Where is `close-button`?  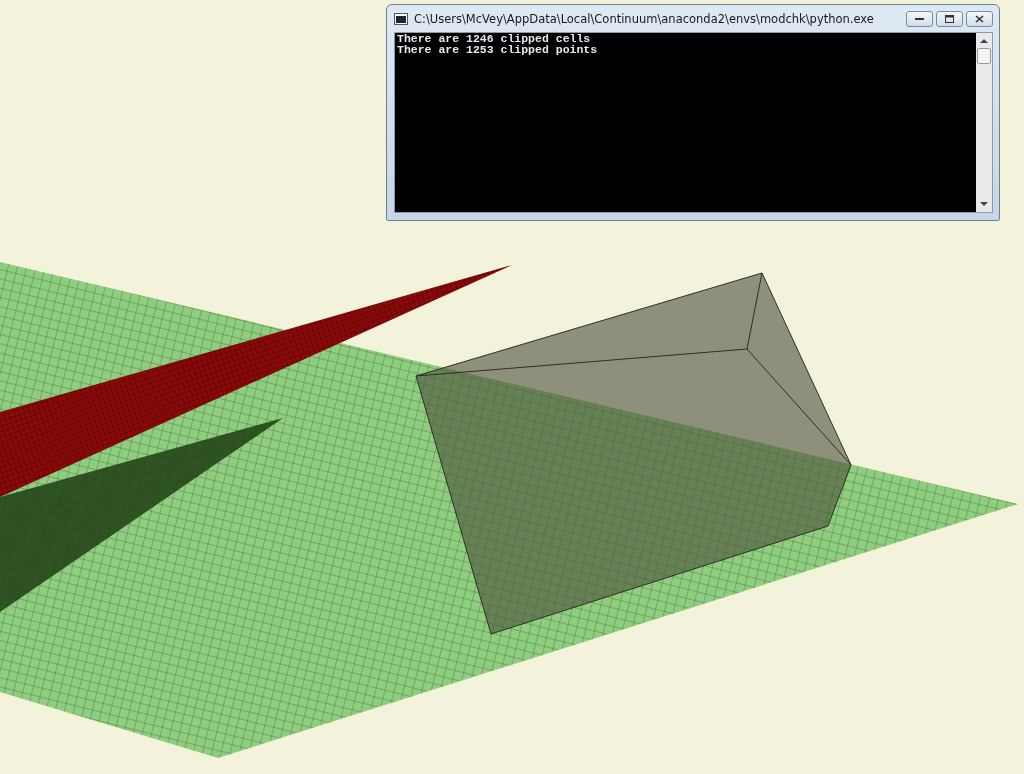
close-button is located at coordinates (979, 18).